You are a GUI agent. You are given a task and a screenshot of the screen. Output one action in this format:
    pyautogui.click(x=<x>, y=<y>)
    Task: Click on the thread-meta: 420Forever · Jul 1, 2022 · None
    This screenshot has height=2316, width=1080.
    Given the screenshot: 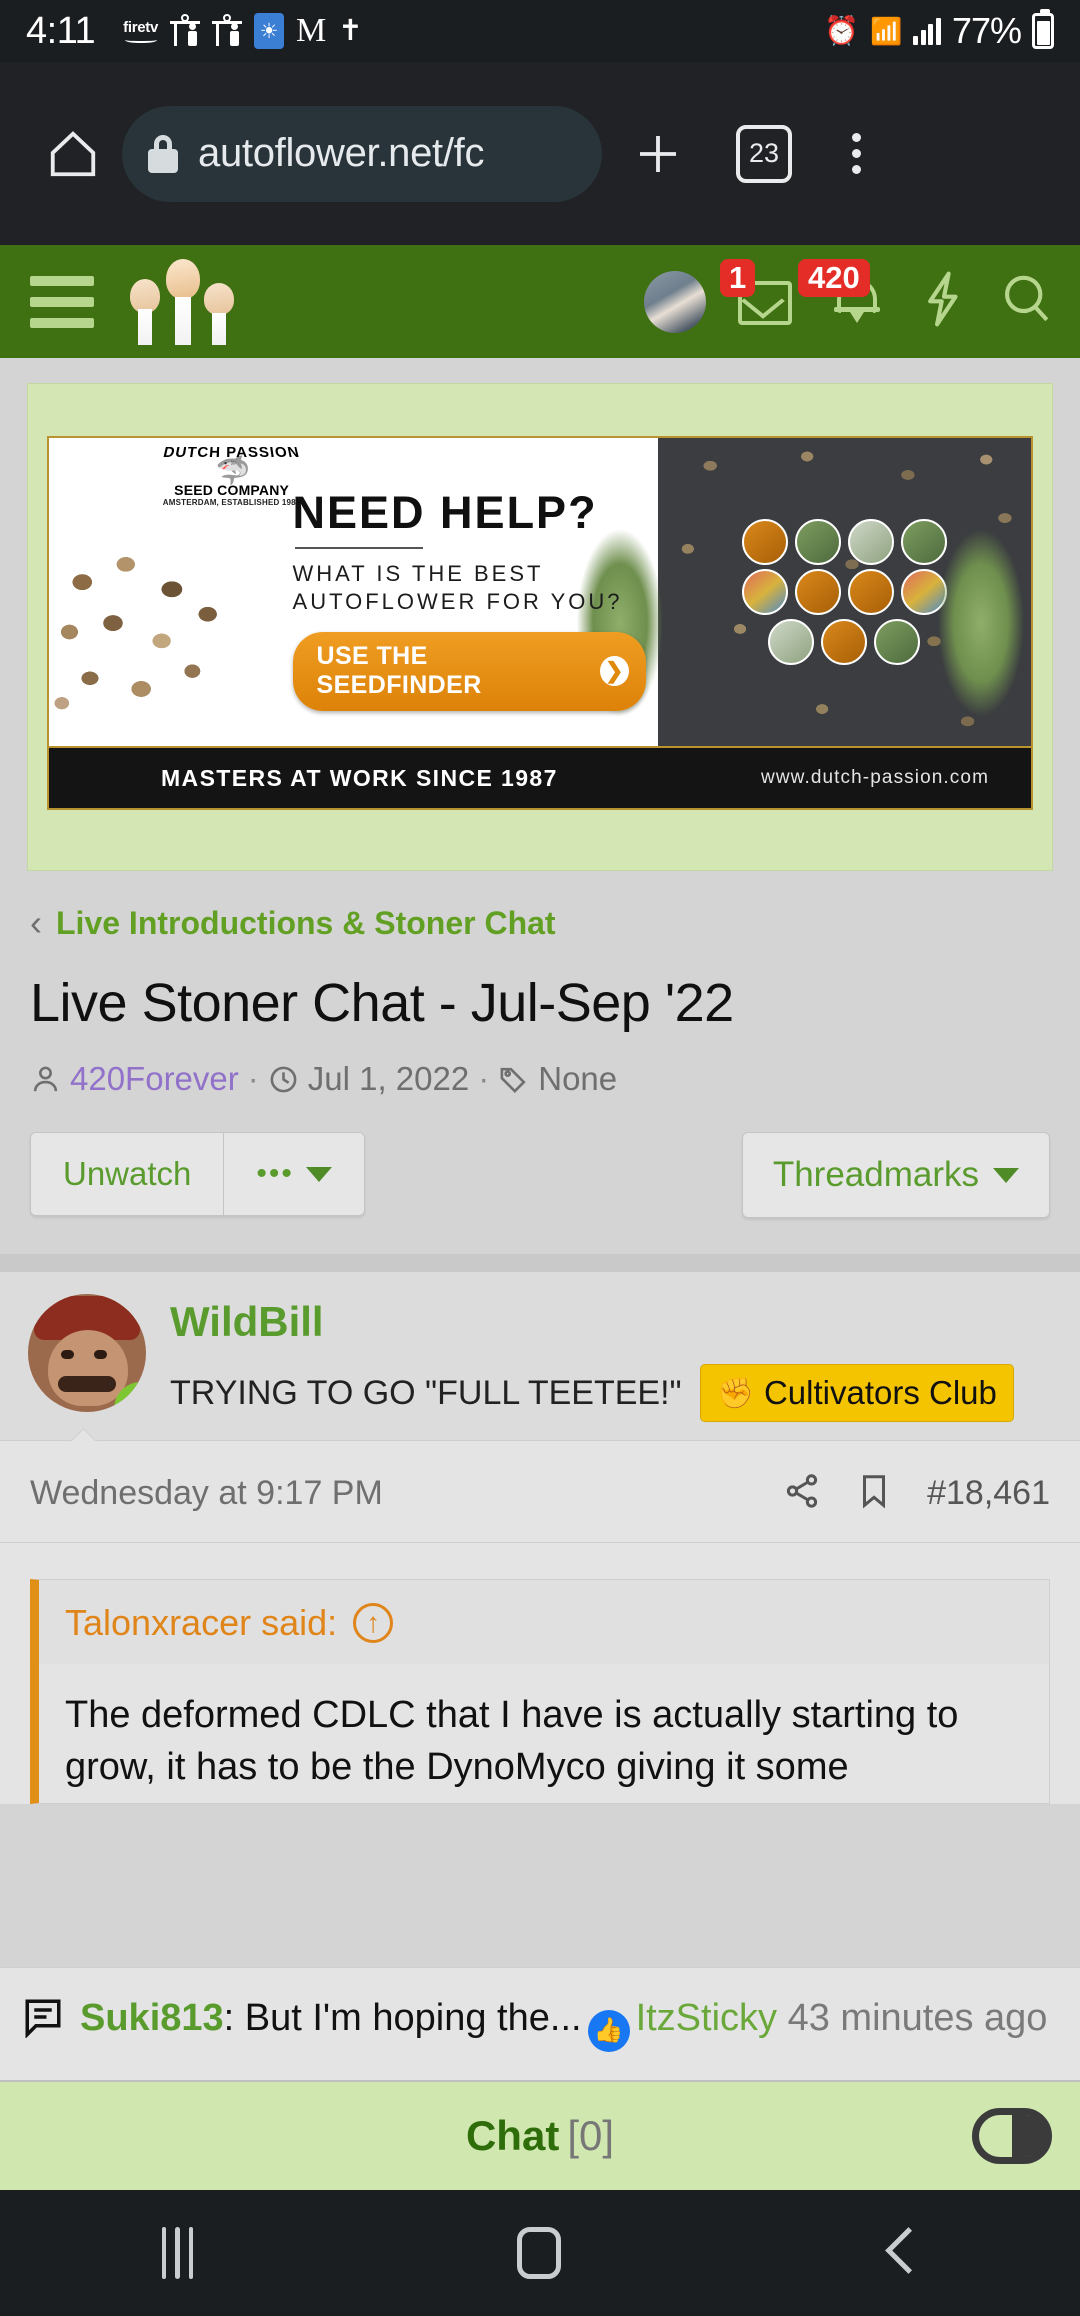 What is the action you would take?
    pyautogui.click(x=555, y=1079)
    